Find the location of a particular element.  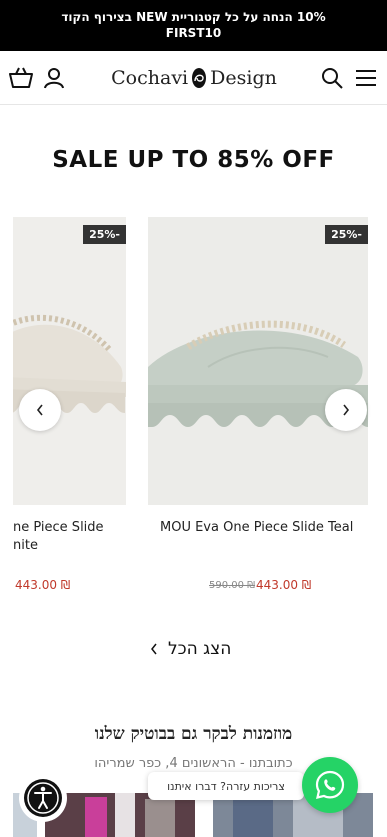

search-icon is located at coordinates (332, 78).